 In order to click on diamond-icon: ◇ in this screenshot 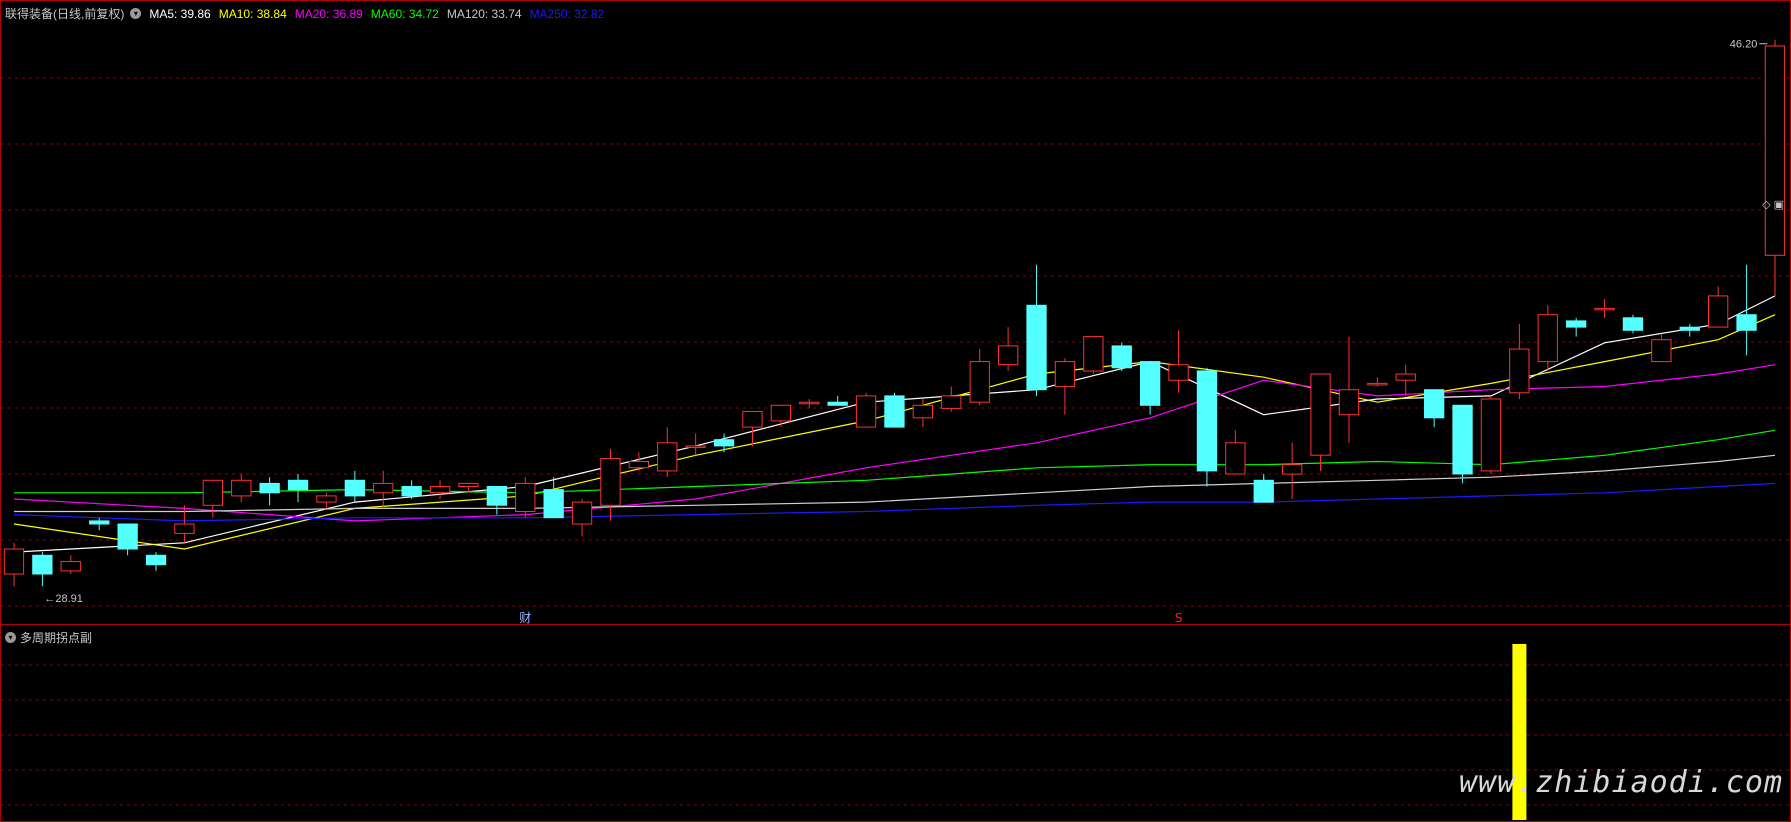, I will do `click(1766, 205)`.